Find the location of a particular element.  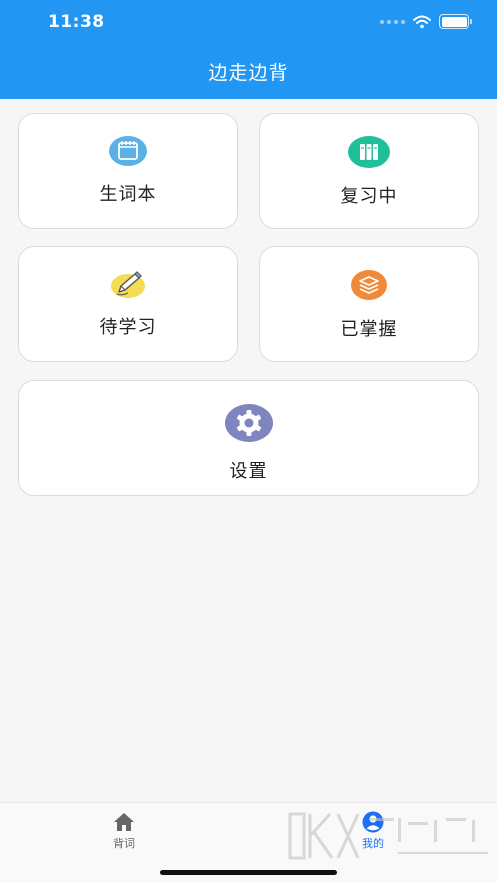

battery-icon is located at coordinates (455, 21).